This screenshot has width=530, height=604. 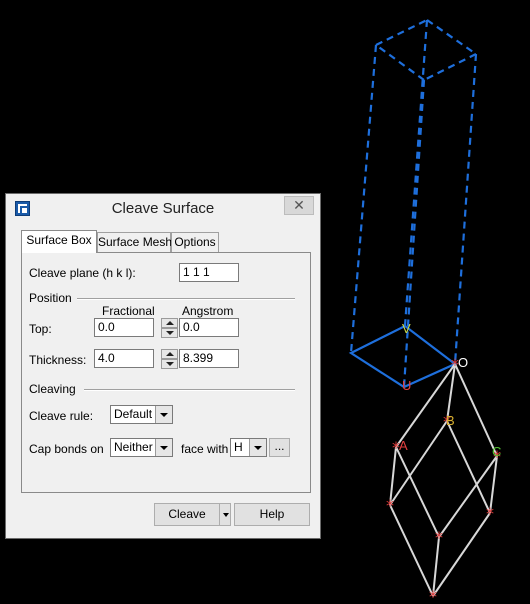 I want to click on cap-bonds-label: Cap bonds on, so click(x=66, y=449).